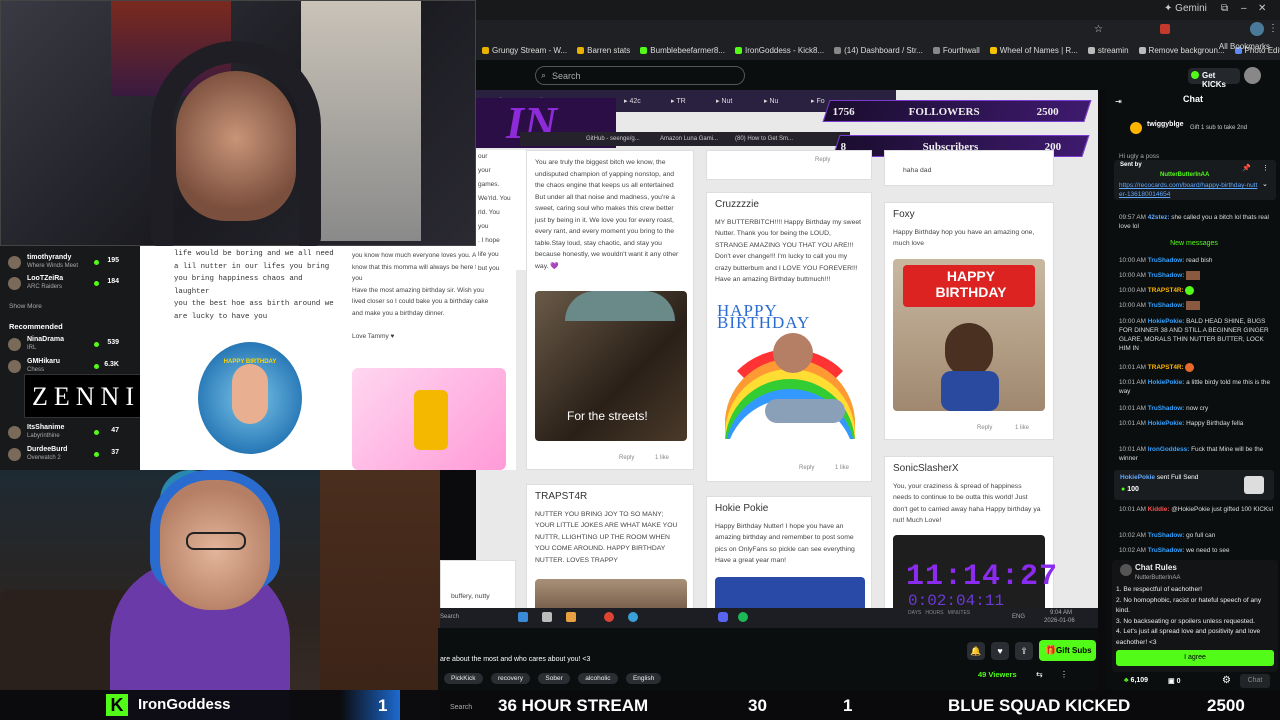 This screenshot has width=1280, height=720. Describe the element at coordinates (1165, 29) in the screenshot. I see `extension-icon` at that location.